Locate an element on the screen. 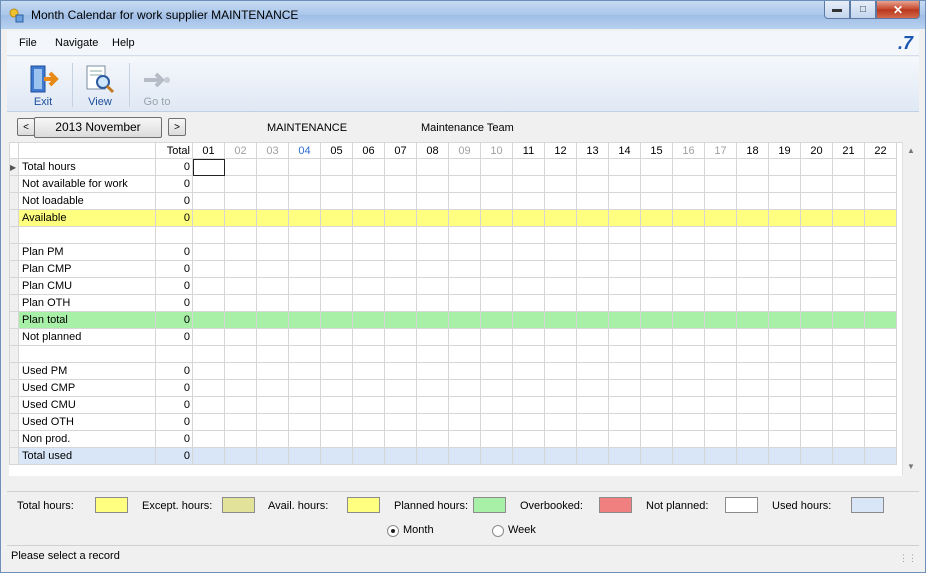 The image size is (926, 573). table-row: ▶ Total hours 0 is located at coordinates (453, 167).